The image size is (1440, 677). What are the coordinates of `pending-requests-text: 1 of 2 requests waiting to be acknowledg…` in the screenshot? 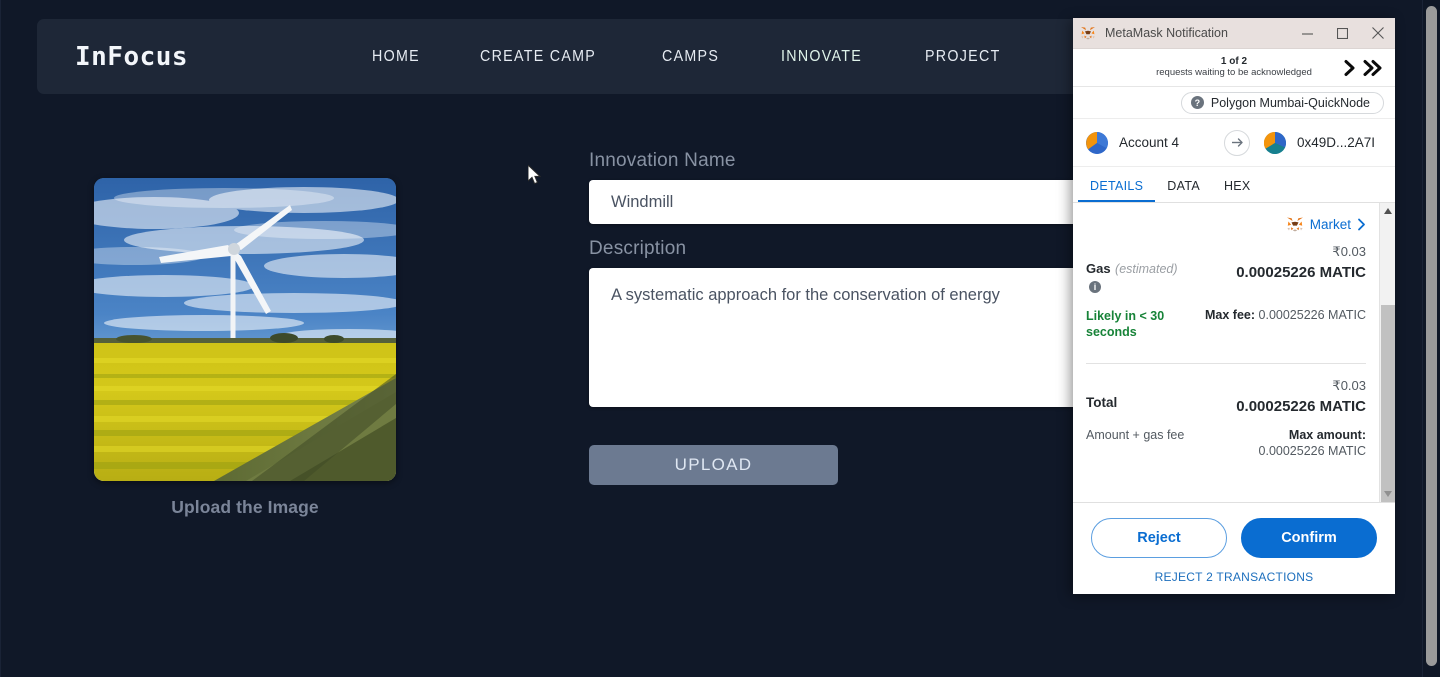 It's located at (1234, 67).